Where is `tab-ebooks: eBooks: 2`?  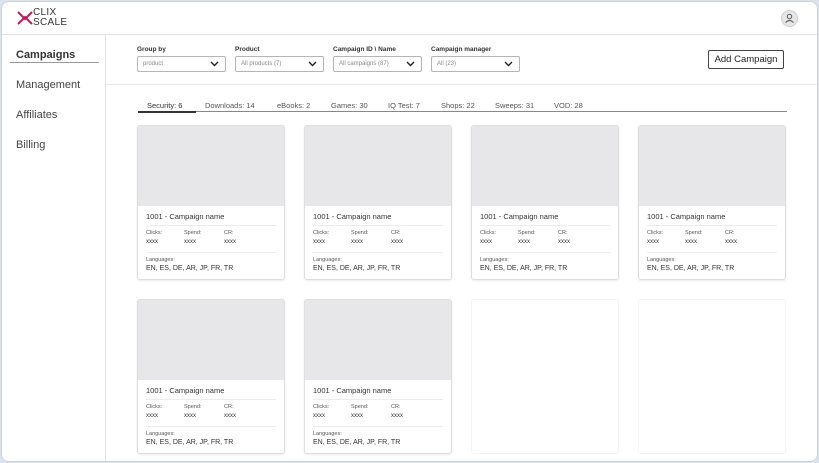
tab-ebooks: eBooks: 2 is located at coordinates (293, 105).